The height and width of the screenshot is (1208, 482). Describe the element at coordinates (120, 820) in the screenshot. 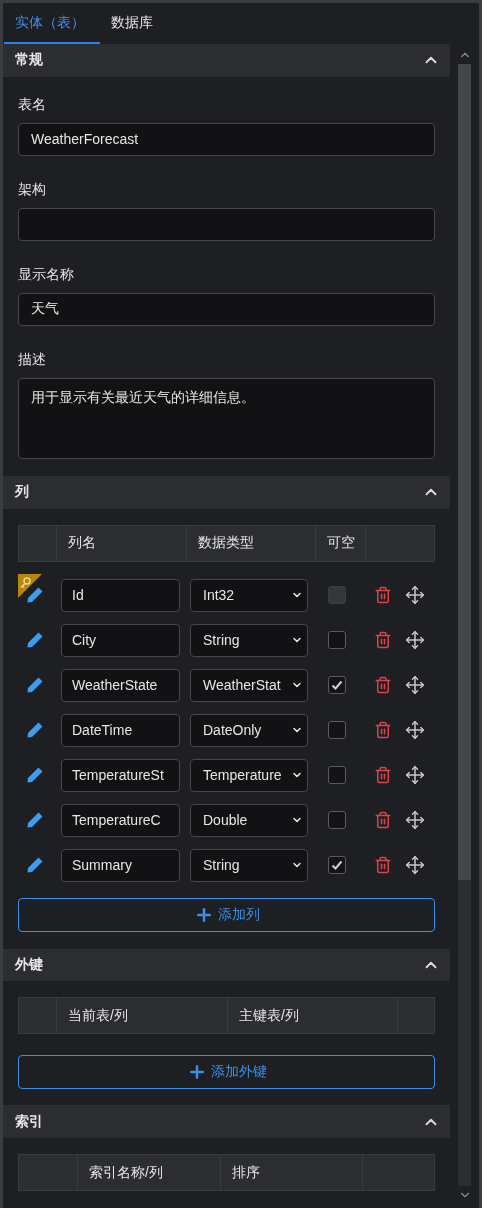

I see `column-name-field: TemperatureC` at that location.